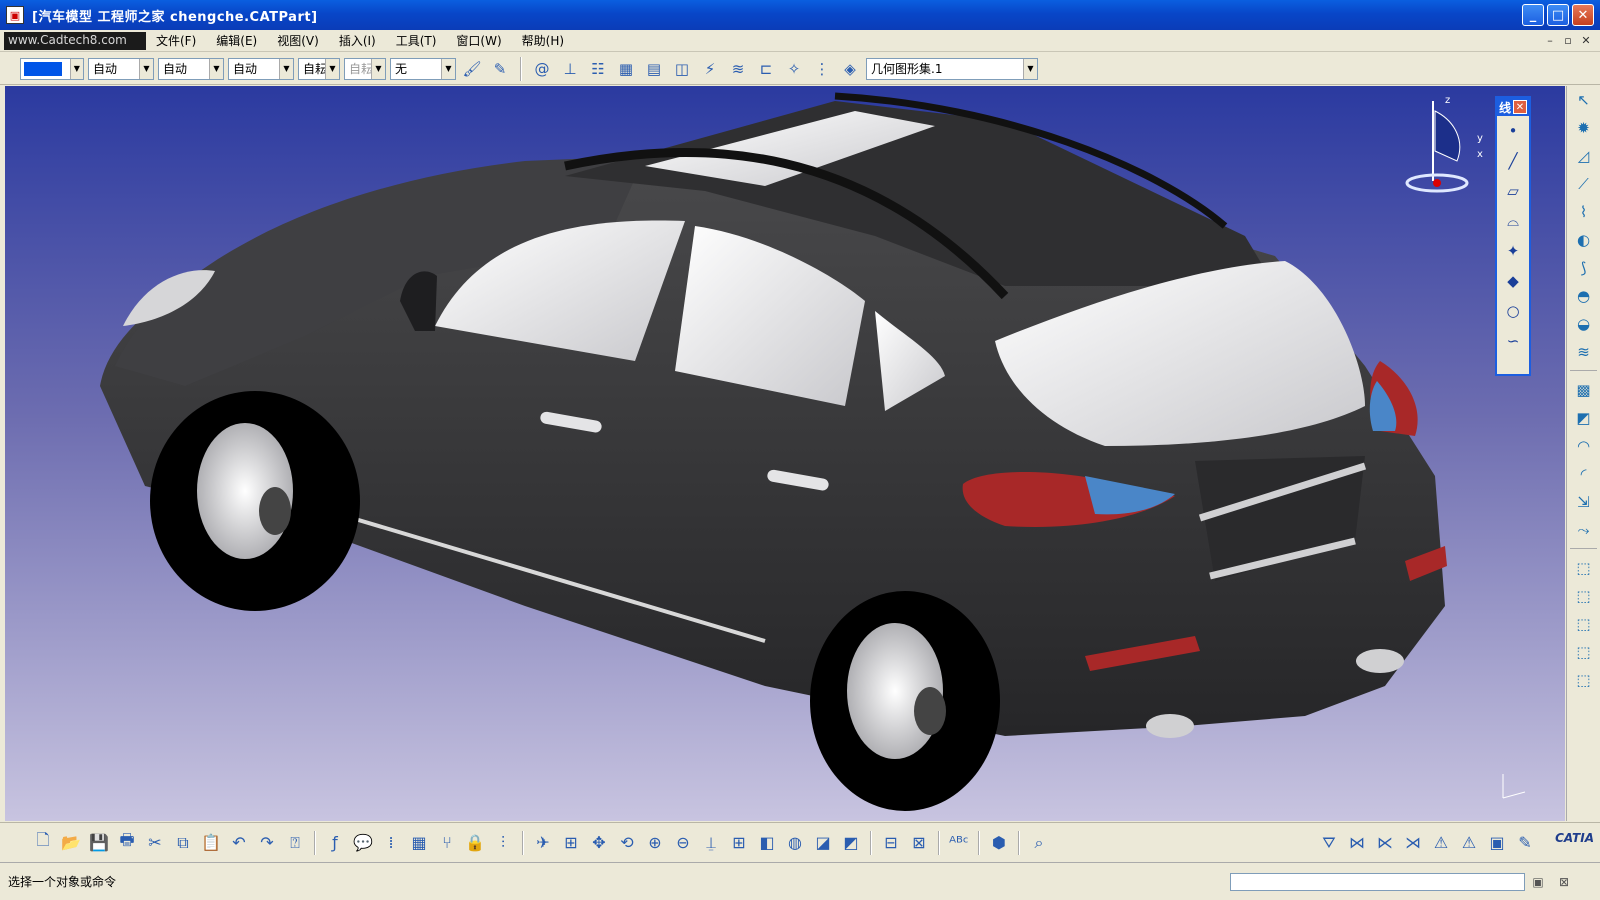  Describe the element at coordinates (1583, 418) in the screenshot. I see `split-icon: ◩` at that location.